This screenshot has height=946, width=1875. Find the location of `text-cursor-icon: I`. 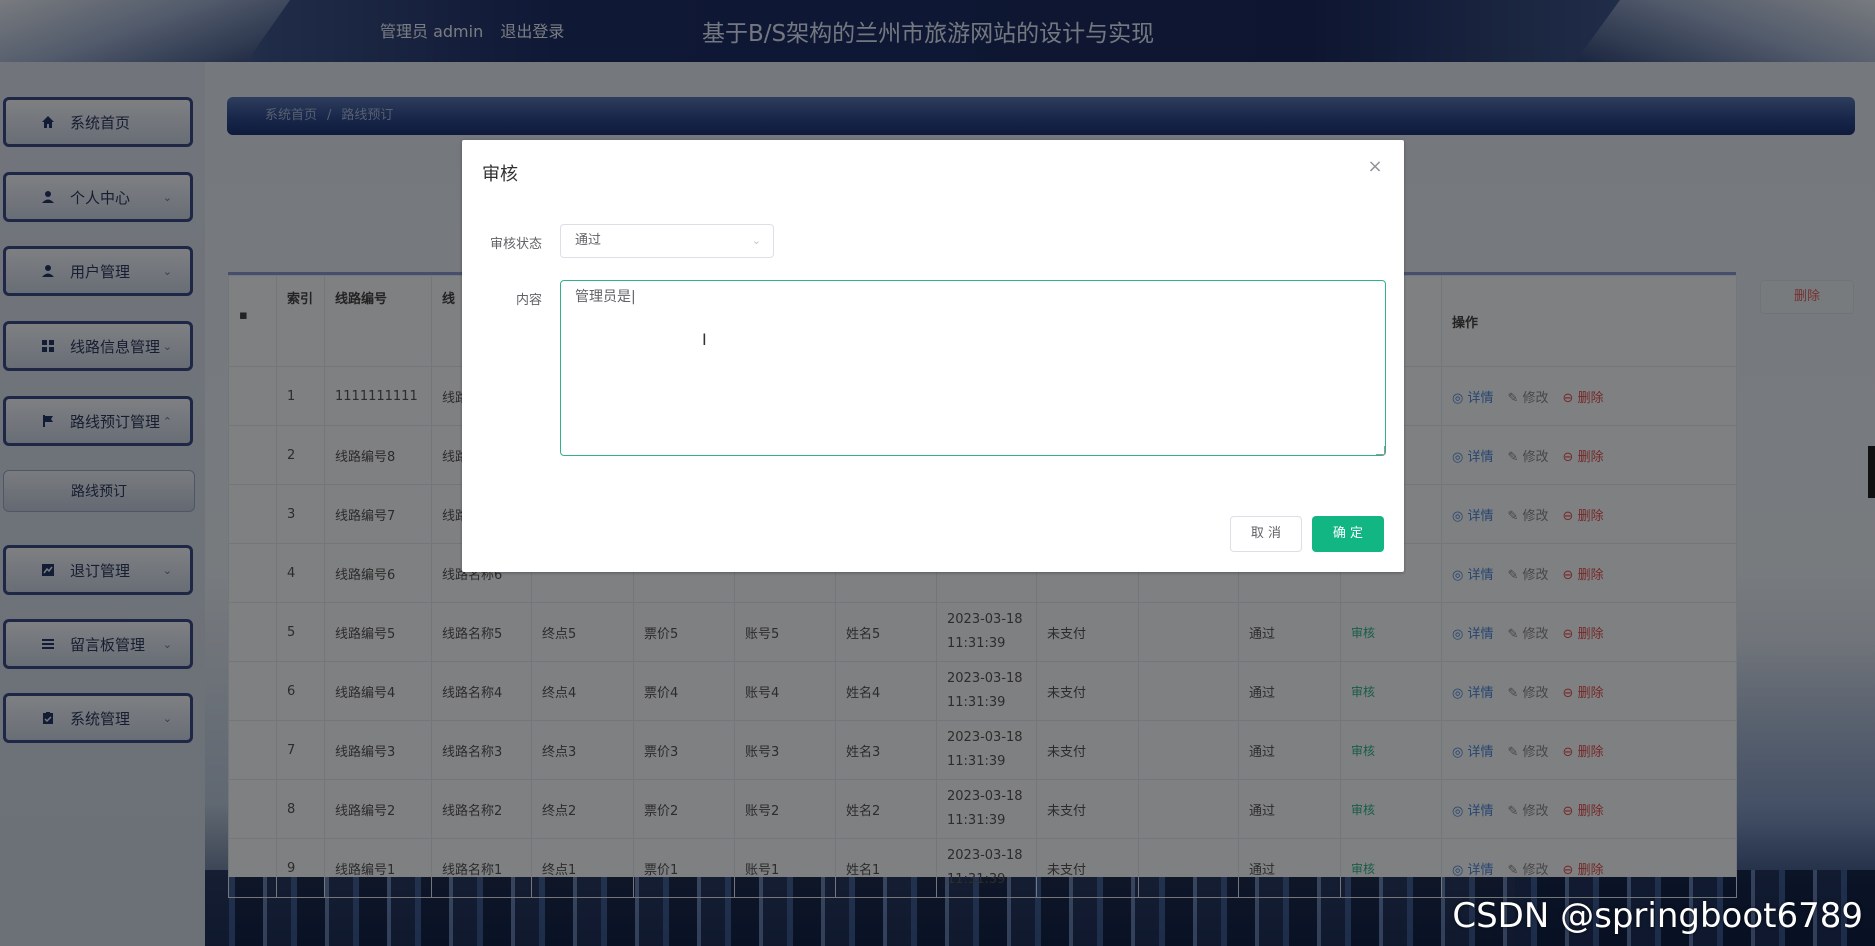

text-cursor-icon: I is located at coordinates (704, 339).